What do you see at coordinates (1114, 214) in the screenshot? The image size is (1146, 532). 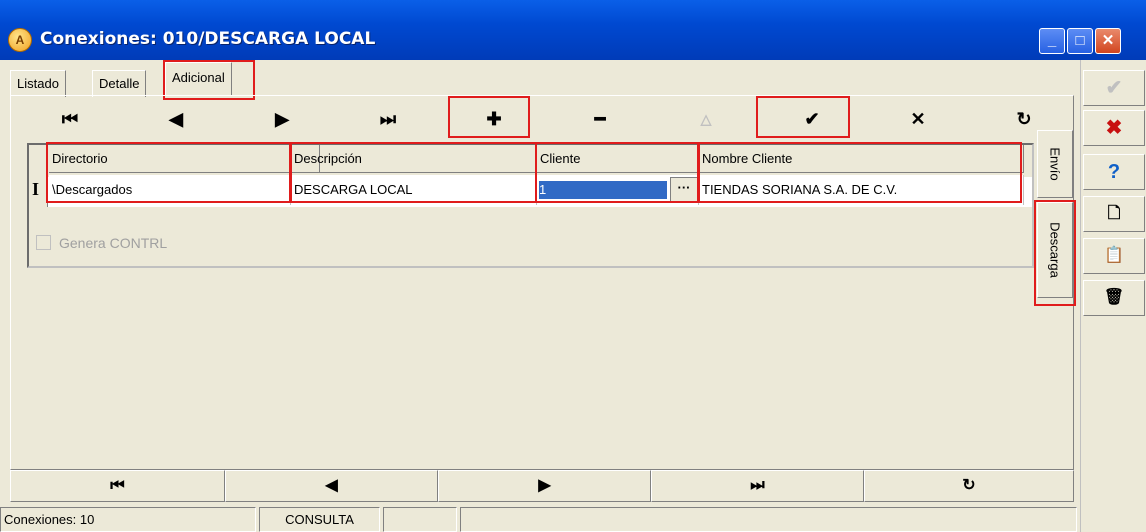 I see `new-document-icon: 🗋` at bounding box center [1114, 214].